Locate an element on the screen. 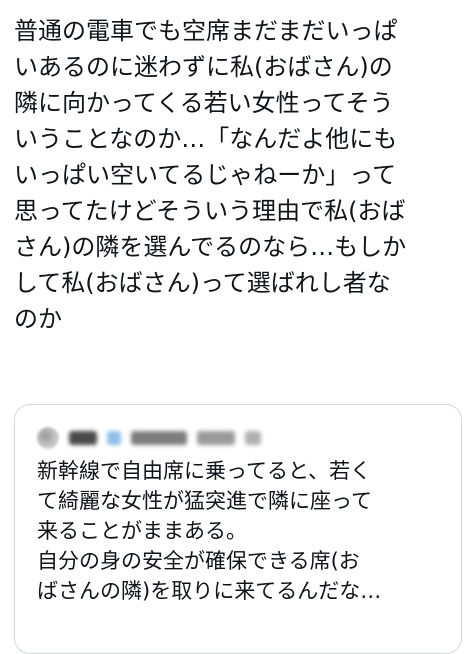 Image resolution: width=474 pixels, height=654 pixels. post-line: 思ってたけどそういう理由で私(おば is located at coordinates (210, 211).